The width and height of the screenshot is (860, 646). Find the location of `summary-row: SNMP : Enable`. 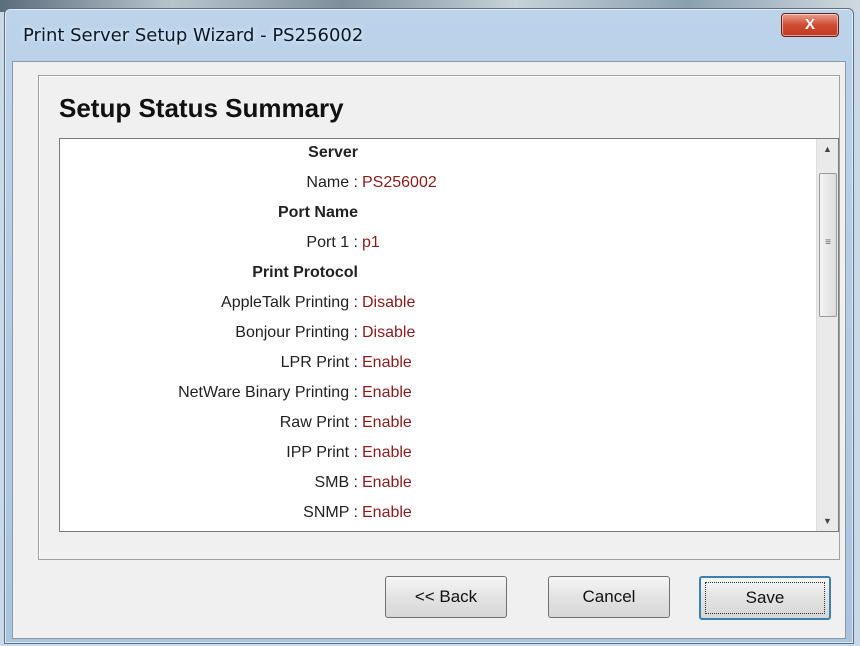

summary-row: SNMP : Enable is located at coordinates (438, 513).